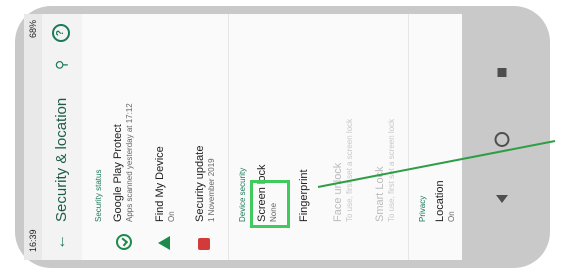 The width and height of the screenshot is (561, 280). I want to click on back-triangle-icon, so click(502, 199).